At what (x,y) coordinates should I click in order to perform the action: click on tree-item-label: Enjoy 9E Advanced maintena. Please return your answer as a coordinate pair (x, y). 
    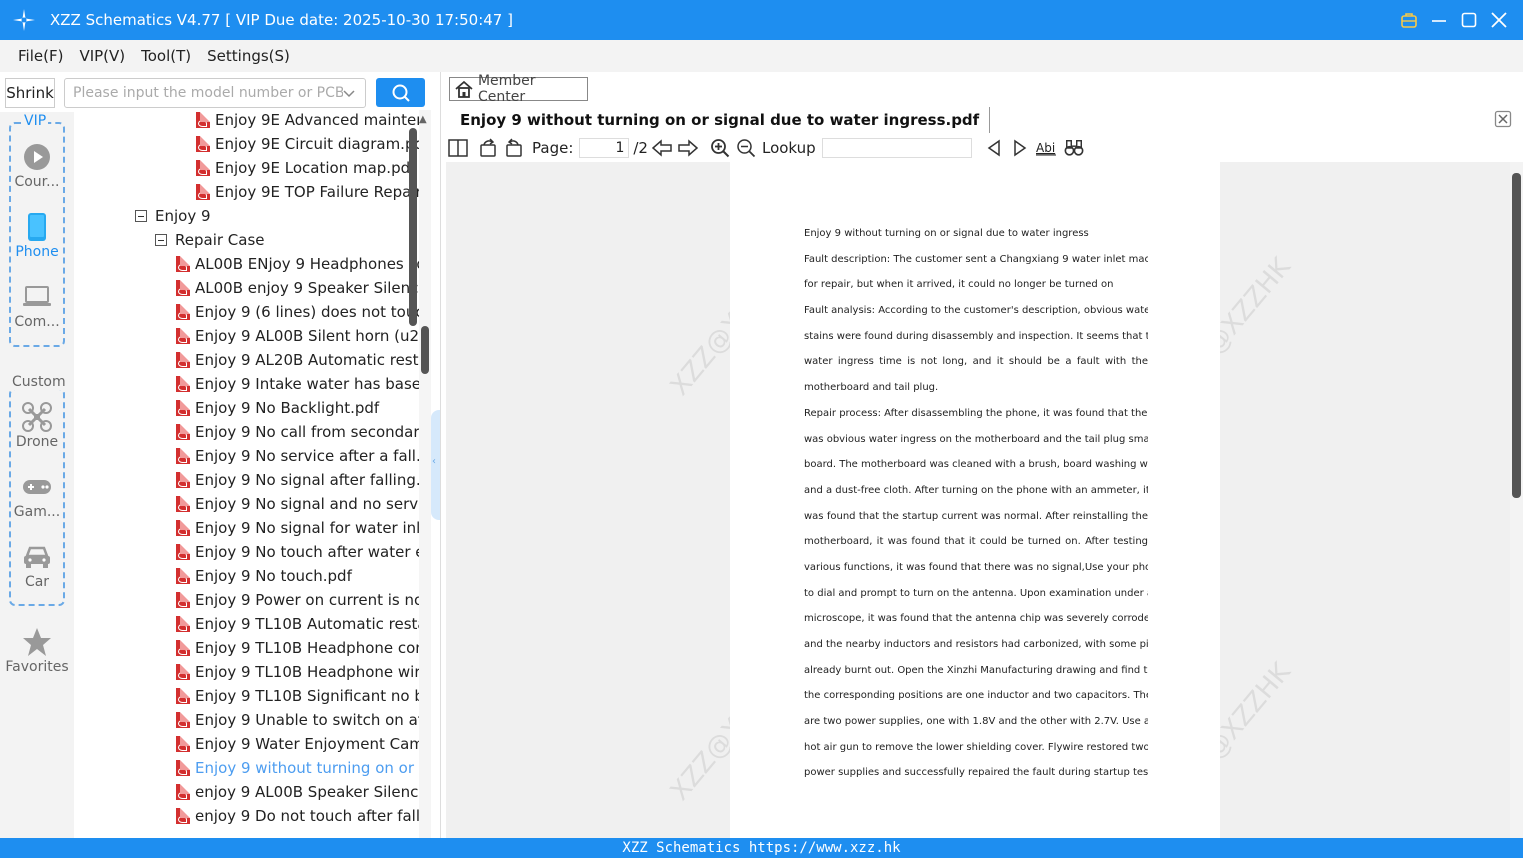
    Looking at the image, I should click on (317, 120).